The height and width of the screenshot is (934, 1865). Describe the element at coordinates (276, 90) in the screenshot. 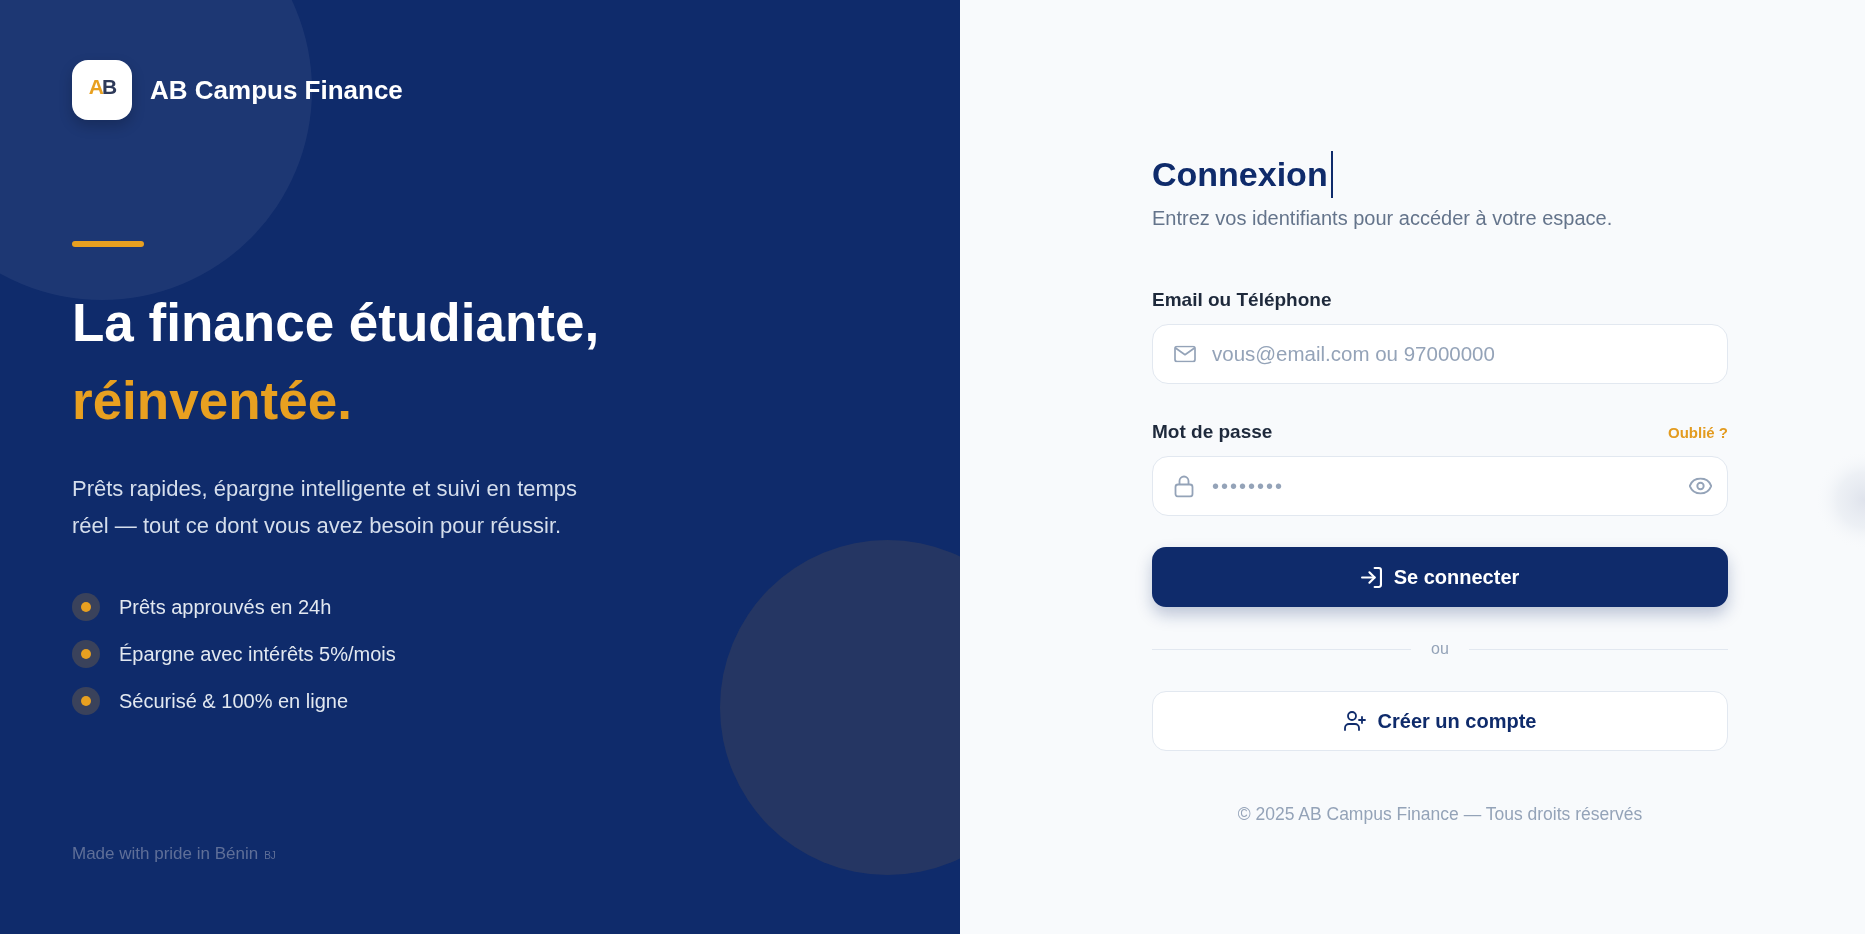

I see `brand-name: AB Campus Finance` at that location.